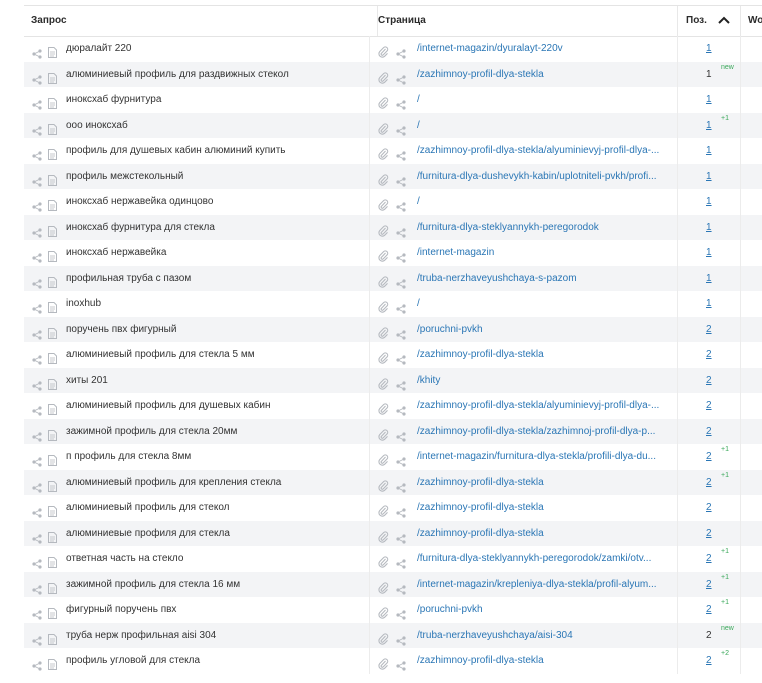 This screenshot has height=683, width=762. I want to click on page-url-link: /khity, so click(544, 381).